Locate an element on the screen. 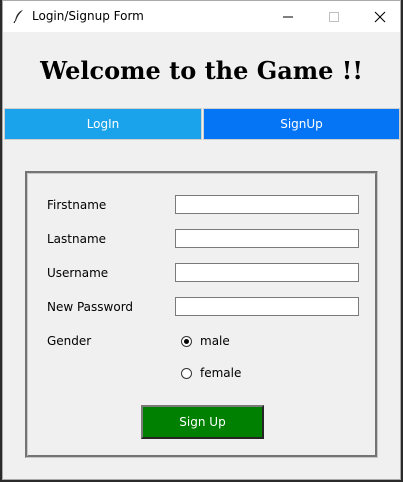 The width and height of the screenshot is (403, 482). gender-label: Gender is located at coordinates (69, 341).